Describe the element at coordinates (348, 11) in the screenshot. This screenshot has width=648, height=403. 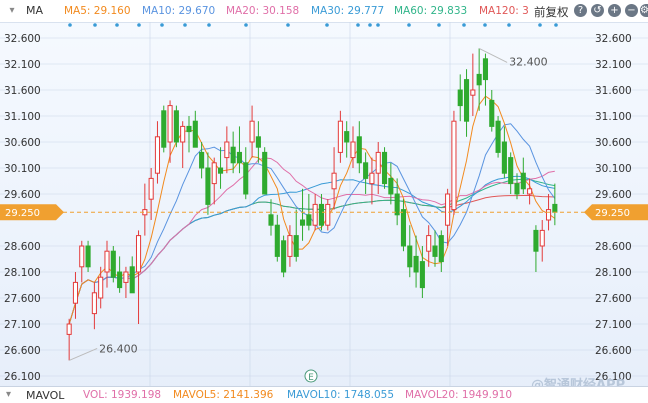
I see `ma30-value: MA30: 29.777` at that location.